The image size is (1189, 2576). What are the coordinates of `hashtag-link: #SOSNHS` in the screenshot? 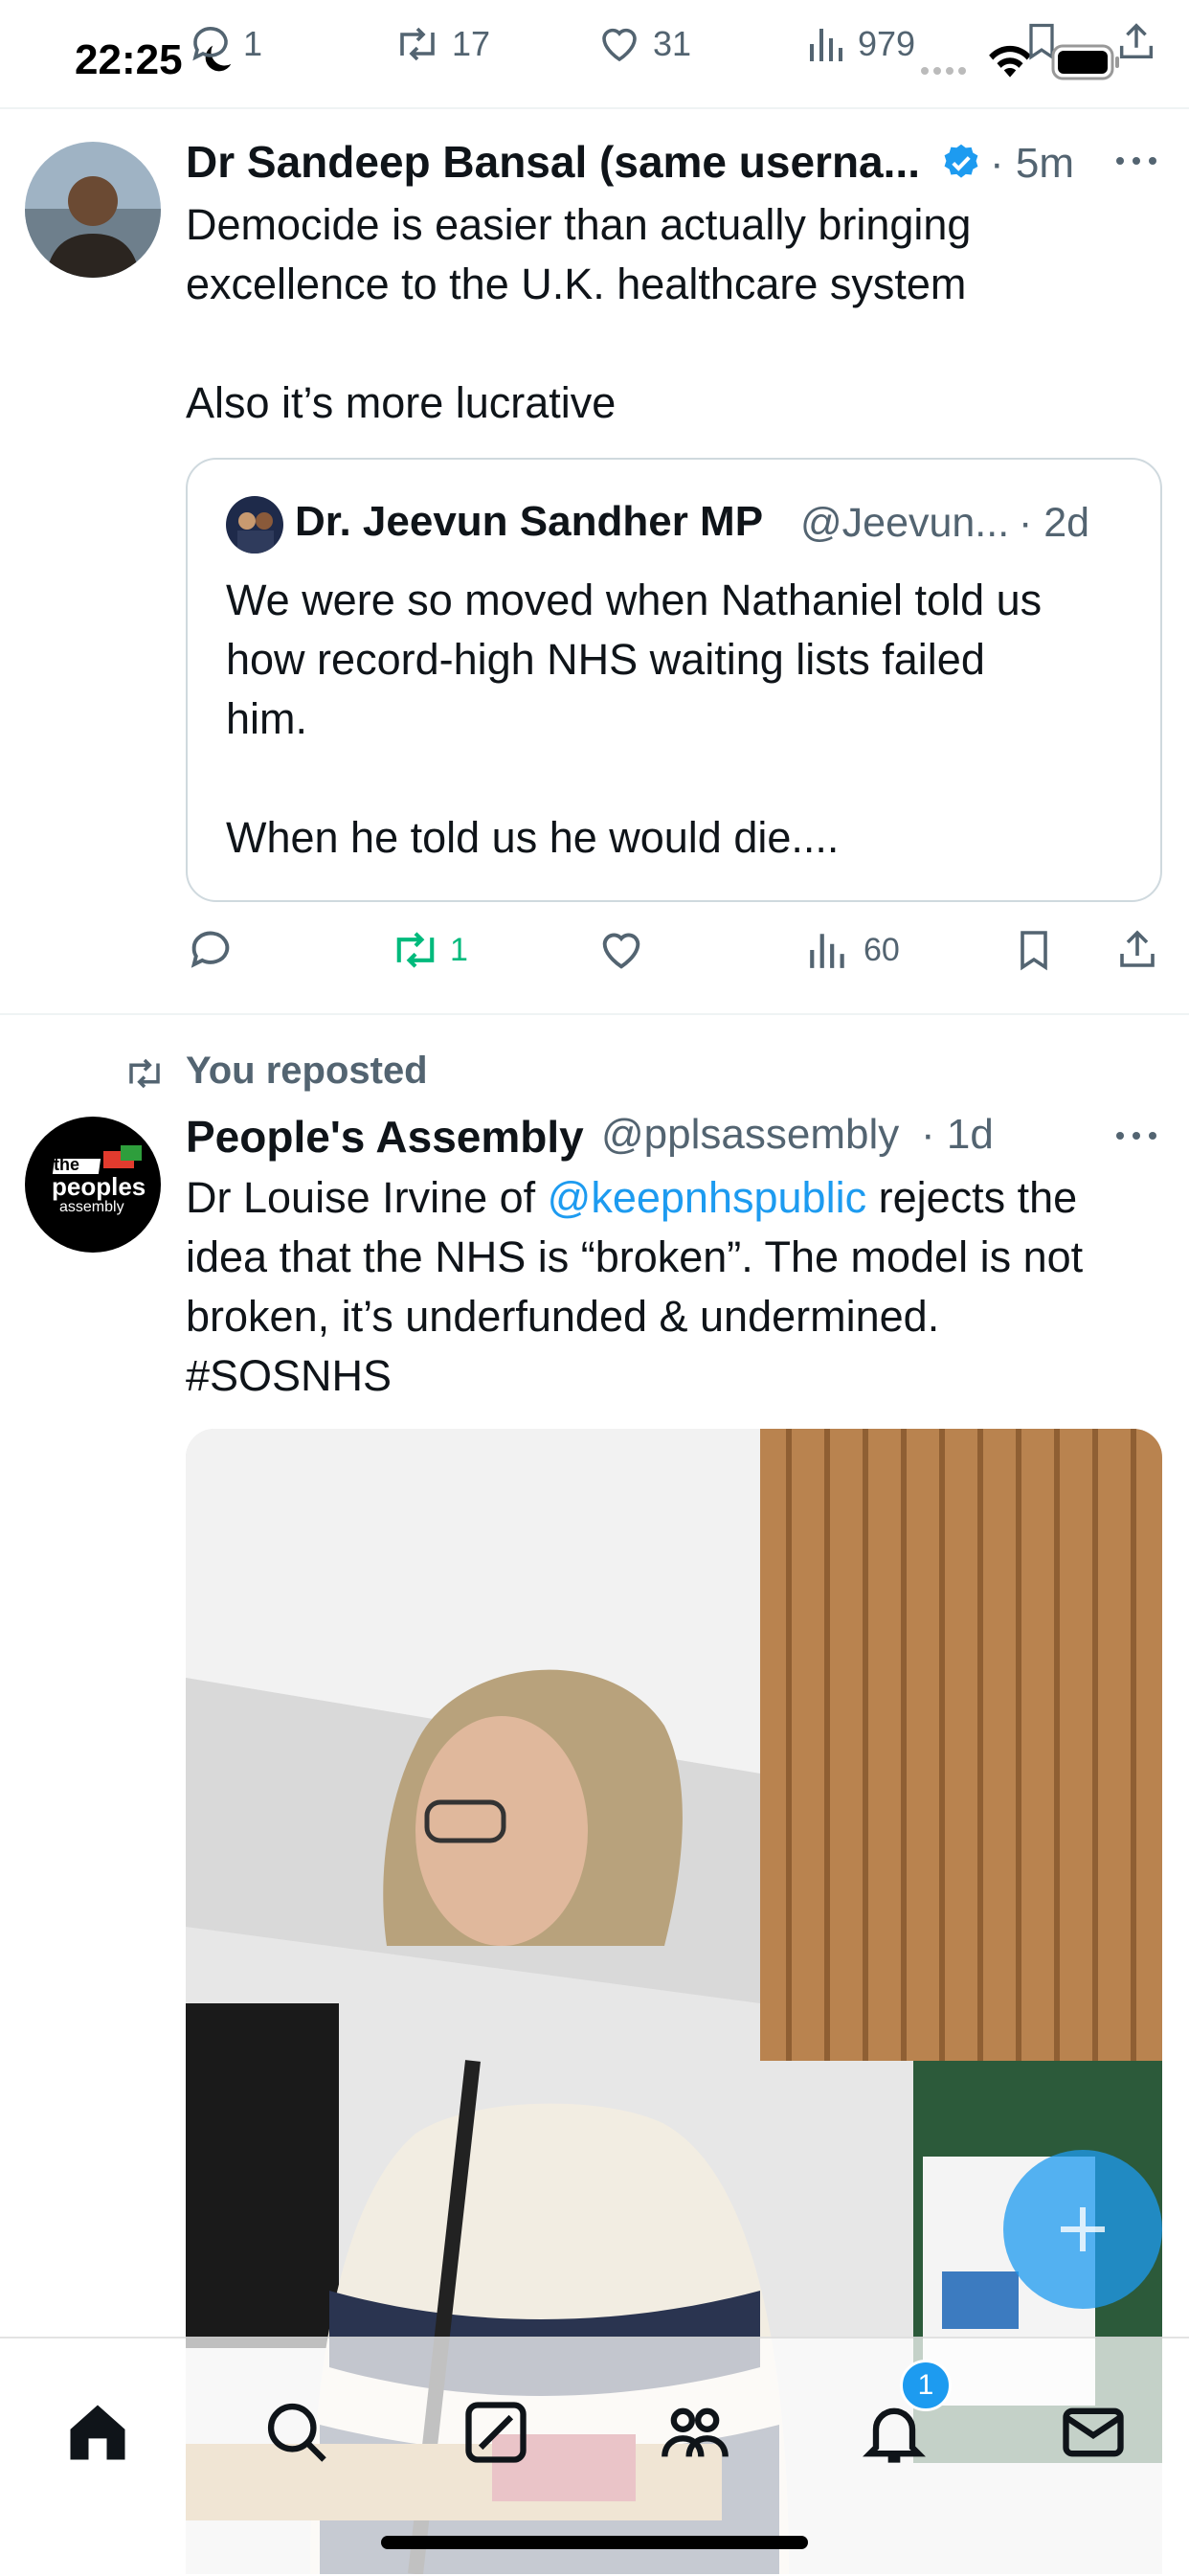 It's located at (289, 1376).